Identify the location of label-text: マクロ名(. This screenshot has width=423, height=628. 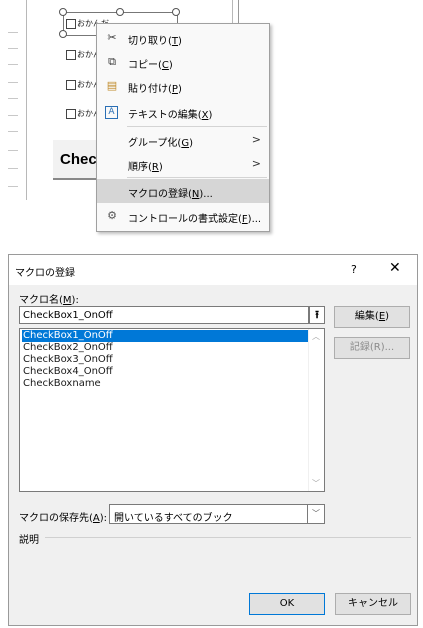
(41, 300).